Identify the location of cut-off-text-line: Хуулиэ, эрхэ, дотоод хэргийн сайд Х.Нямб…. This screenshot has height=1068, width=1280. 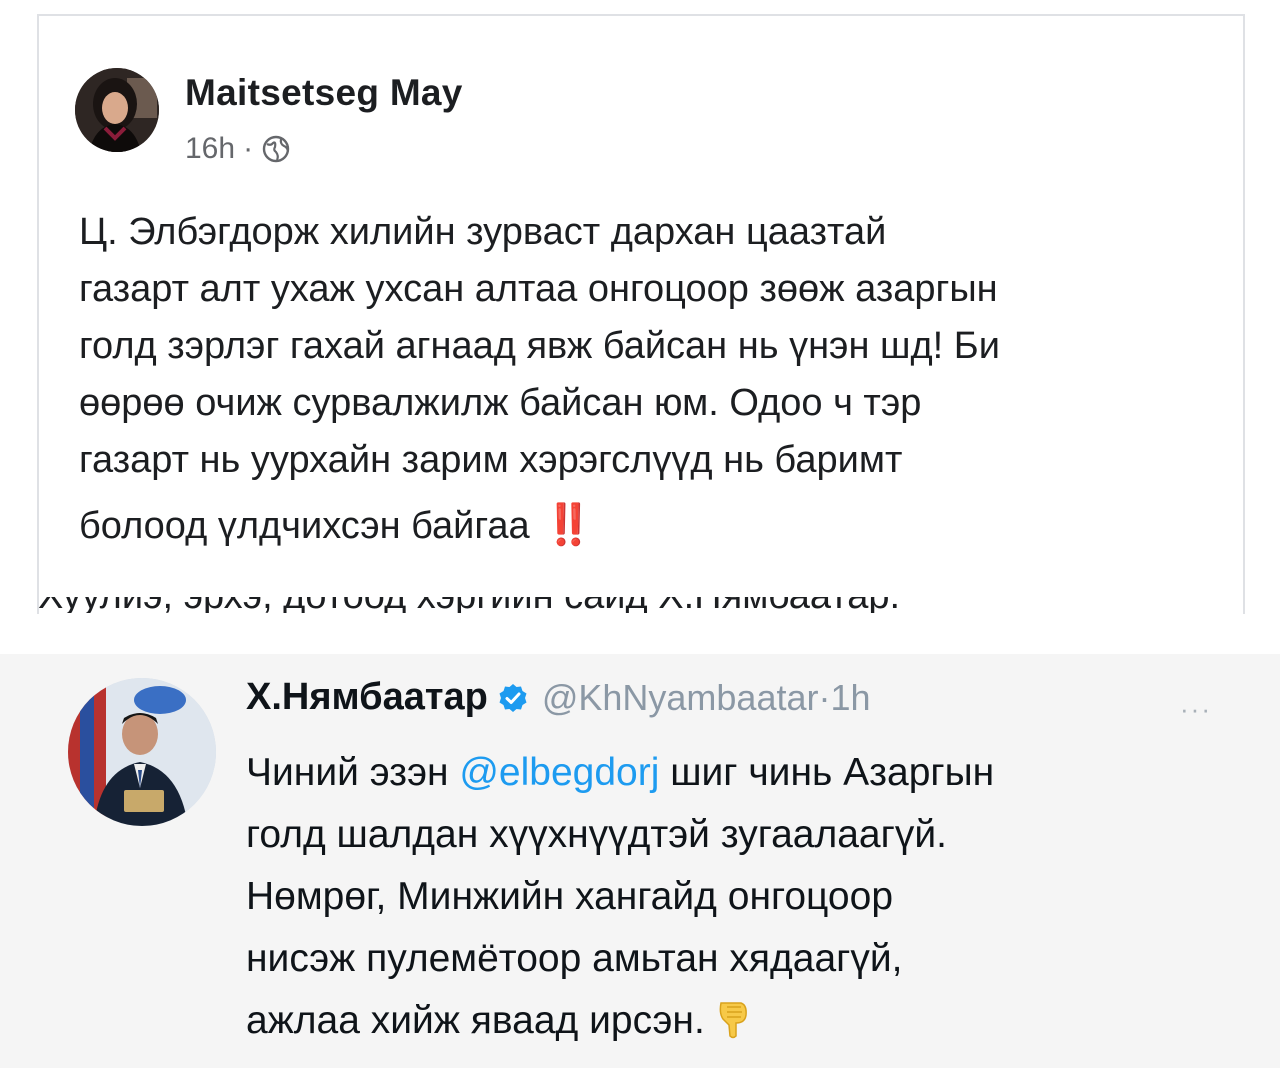
(469, 605).